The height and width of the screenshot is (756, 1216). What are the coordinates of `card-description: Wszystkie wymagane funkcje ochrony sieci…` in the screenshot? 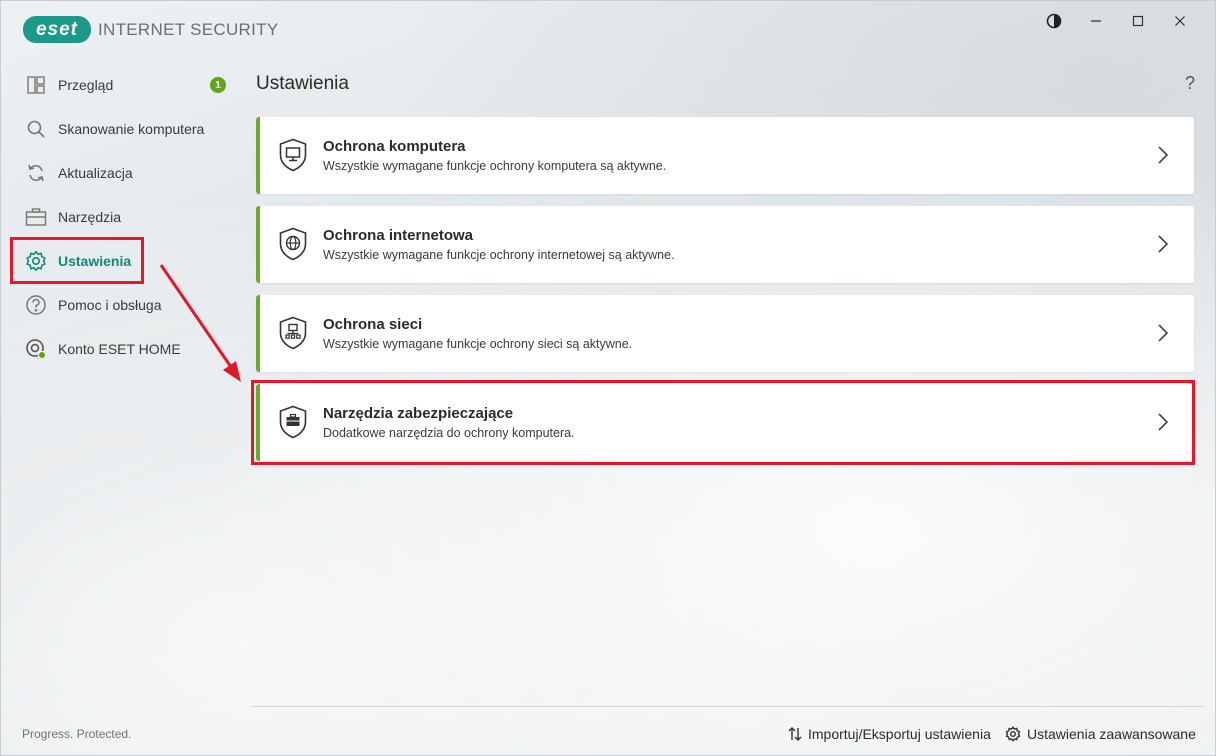 It's located at (478, 344).